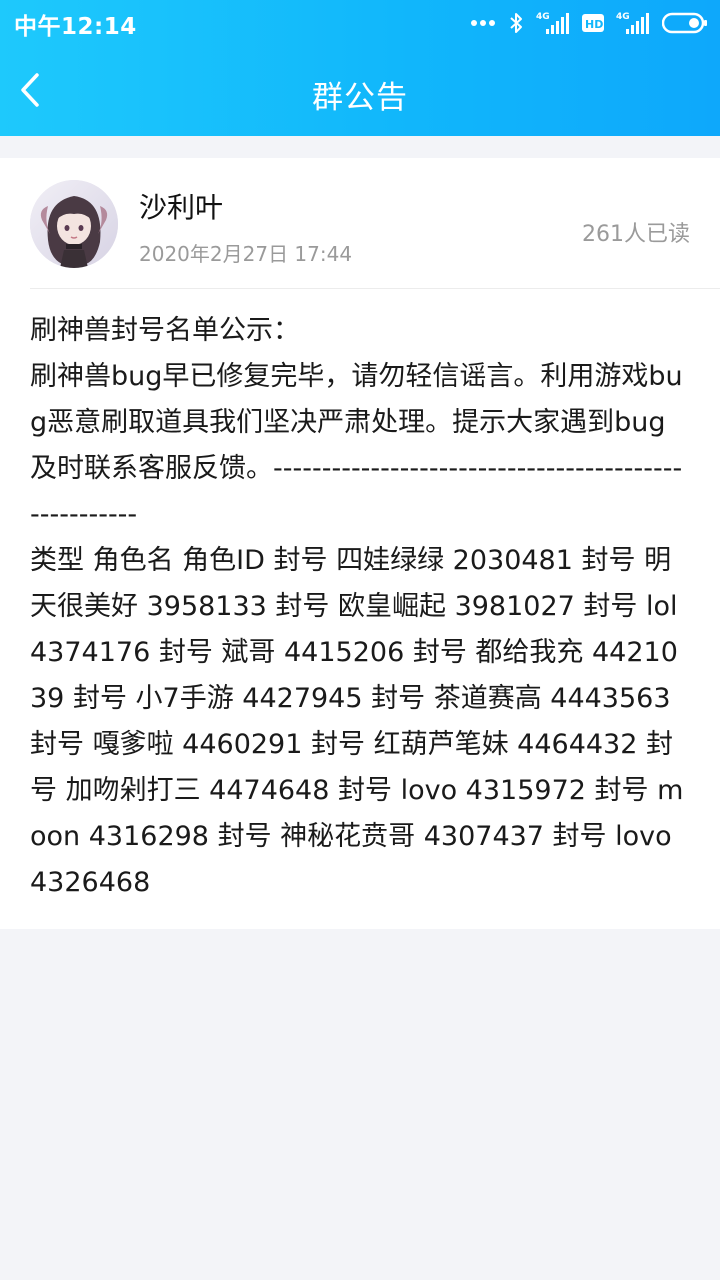  What do you see at coordinates (360, 98) in the screenshot?
I see `page-title: 群公告` at bounding box center [360, 98].